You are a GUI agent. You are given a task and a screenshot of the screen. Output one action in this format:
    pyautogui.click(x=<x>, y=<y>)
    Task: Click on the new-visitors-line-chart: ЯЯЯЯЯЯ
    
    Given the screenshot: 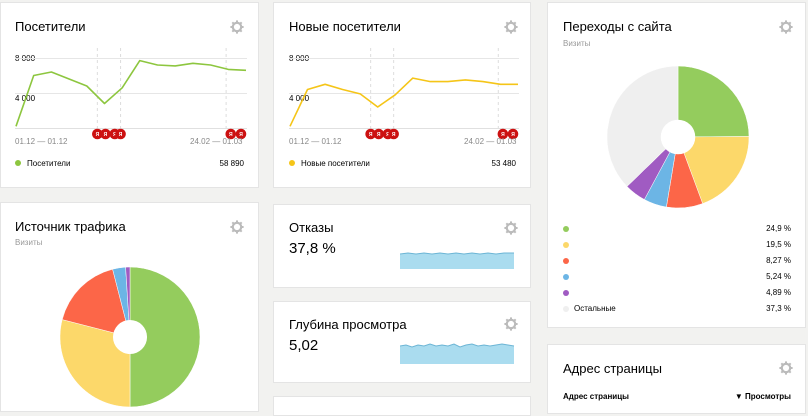 What is the action you would take?
    pyautogui.click(x=404, y=94)
    